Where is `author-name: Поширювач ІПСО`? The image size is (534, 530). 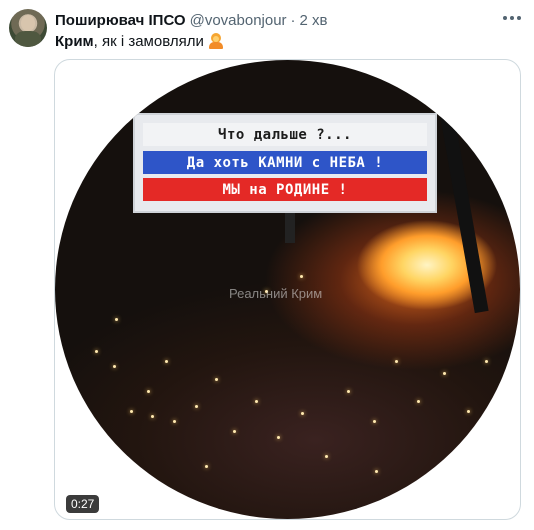 author-name: Поширювач ІПСО is located at coordinates (120, 20).